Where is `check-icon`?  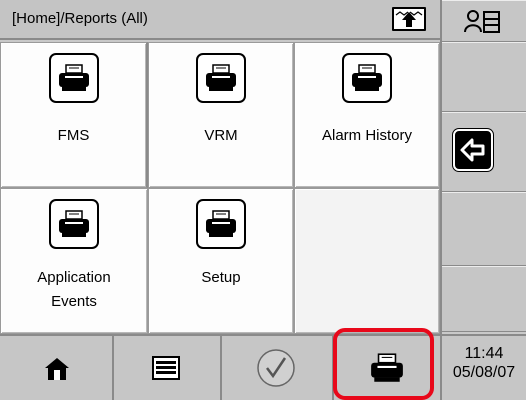
check-icon is located at coordinates (276, 368).